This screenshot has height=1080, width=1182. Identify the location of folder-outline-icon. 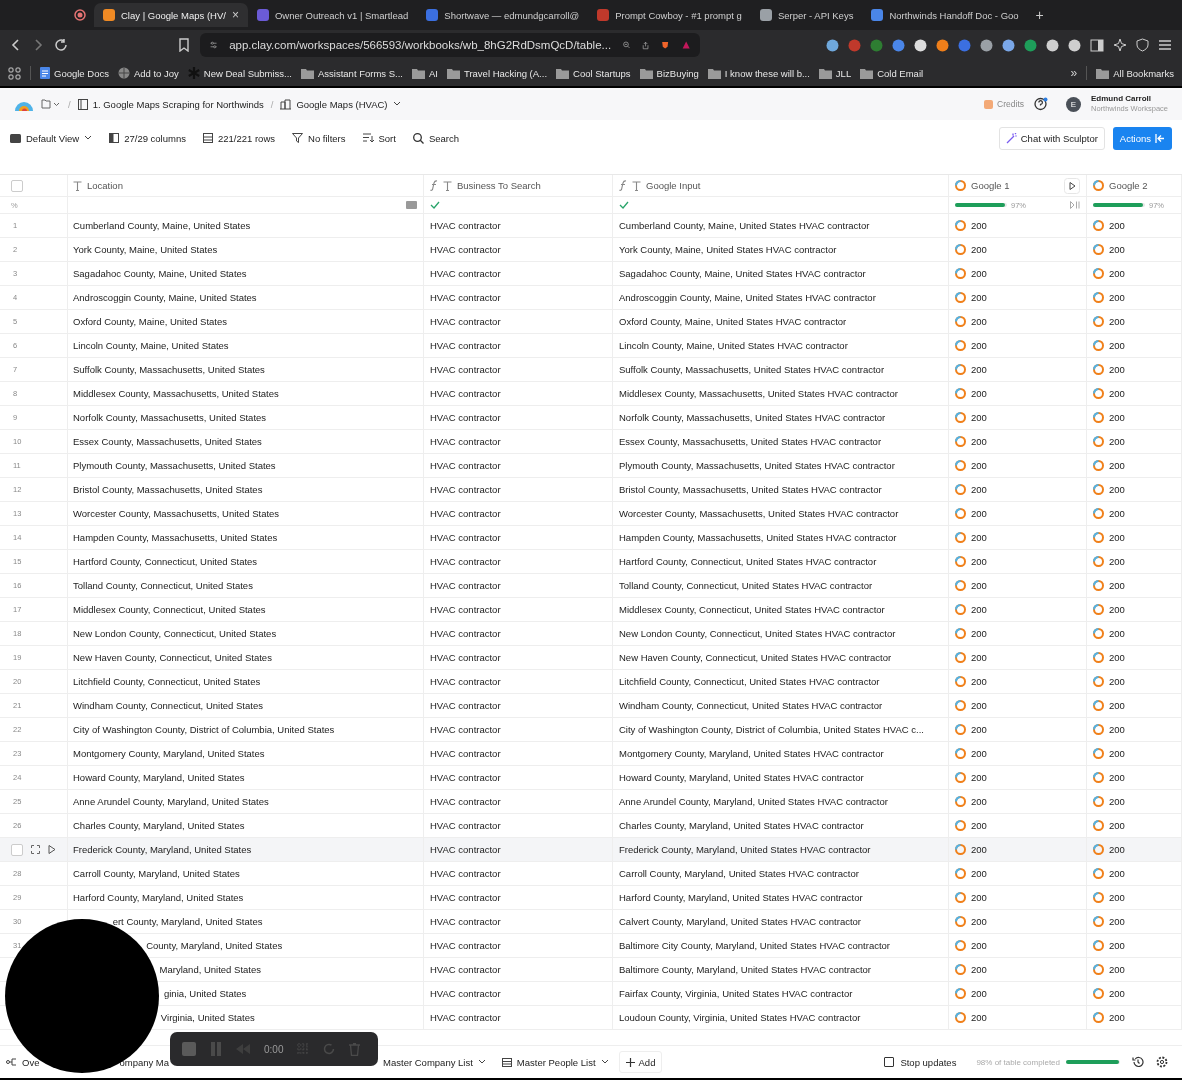
(51, 104).